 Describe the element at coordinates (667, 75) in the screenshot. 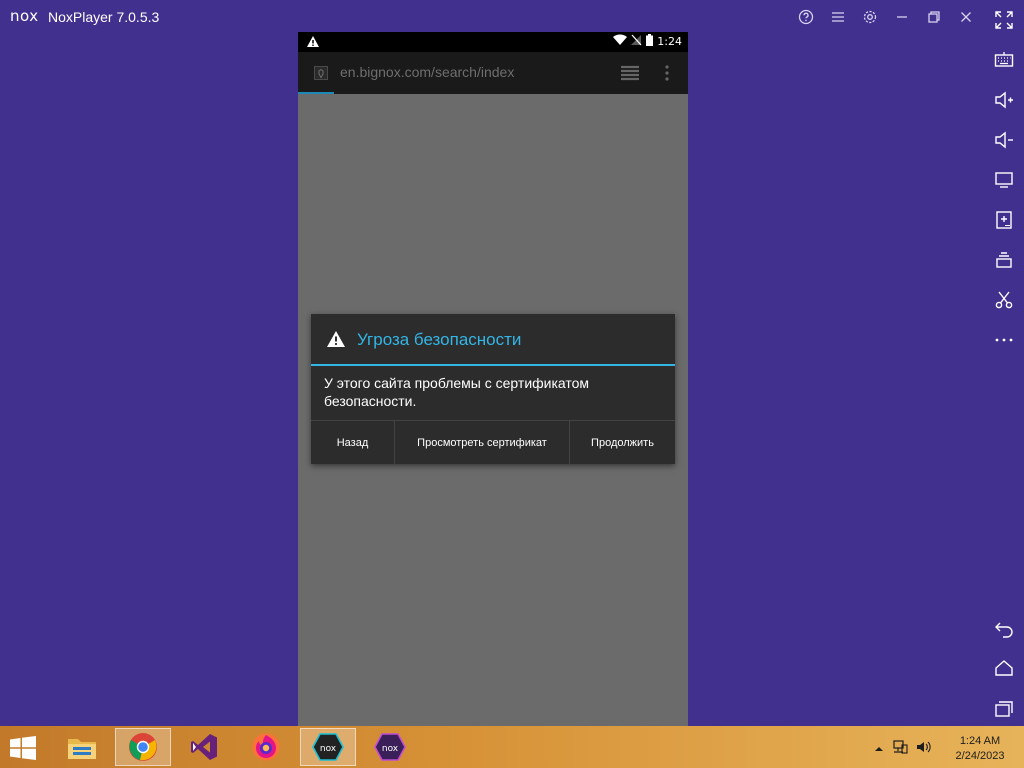

I see `overflow-menu-icon` at that location.